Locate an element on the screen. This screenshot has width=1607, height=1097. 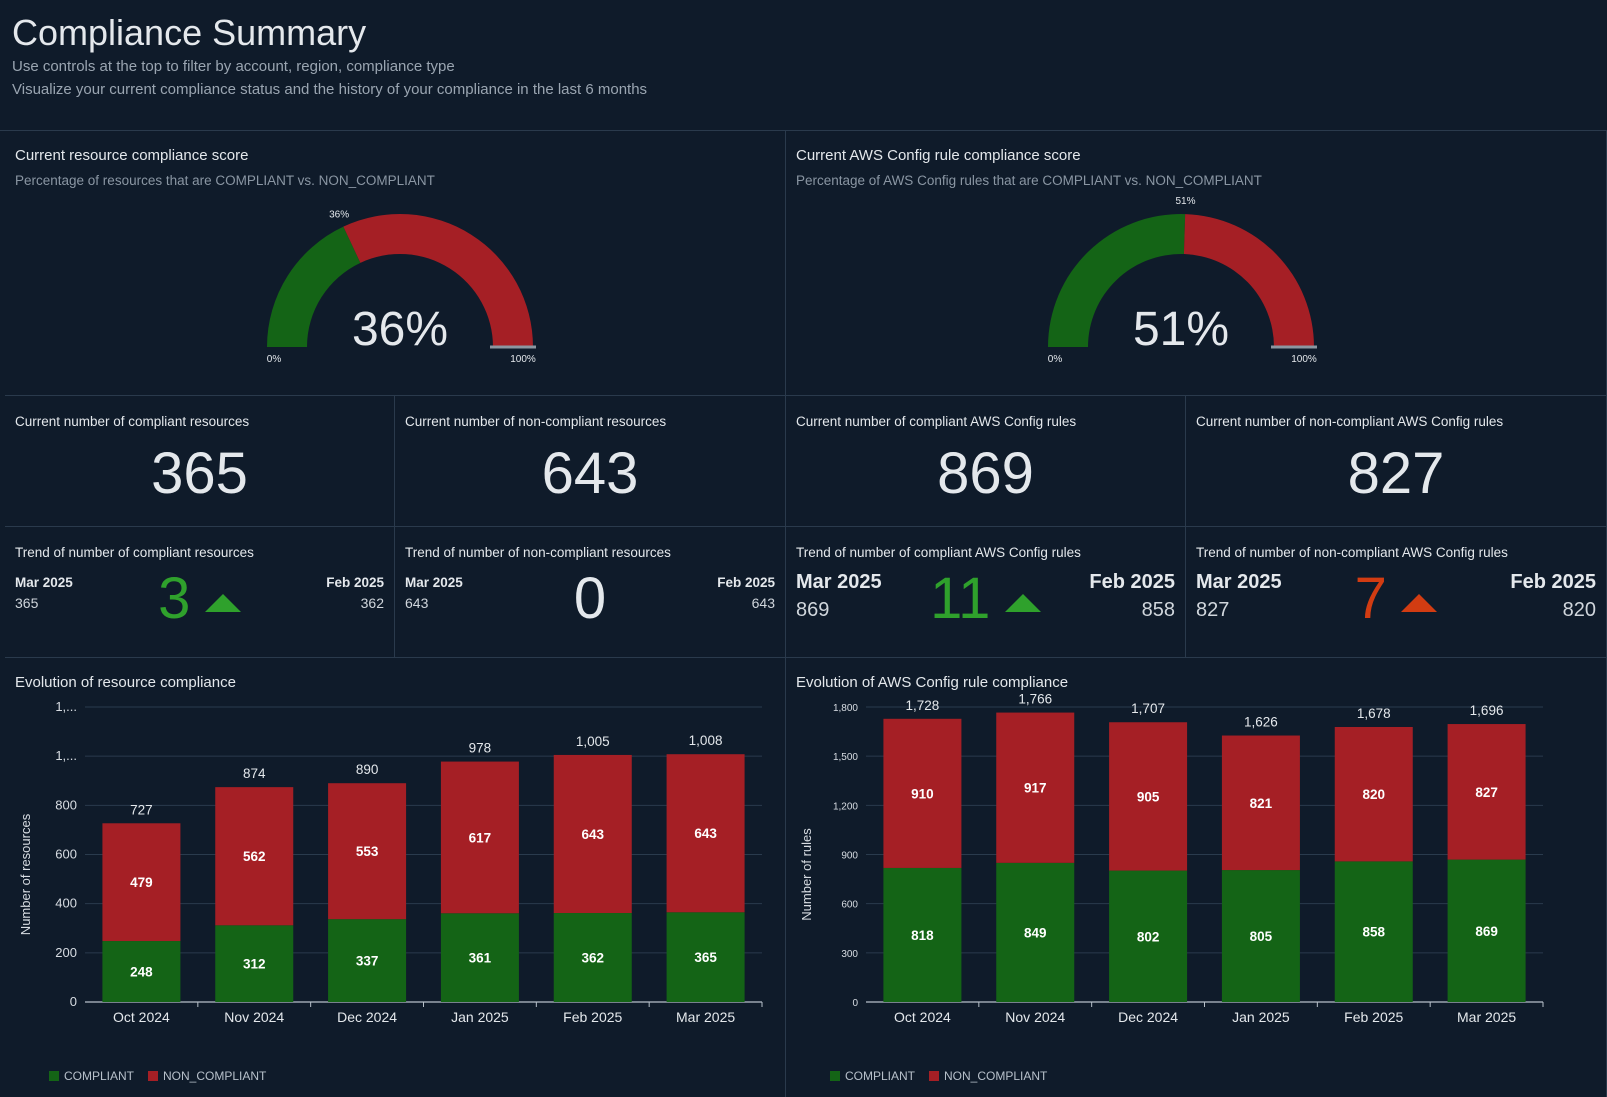
data-label-total: 1,696 is located at coordinates (1487, 710).